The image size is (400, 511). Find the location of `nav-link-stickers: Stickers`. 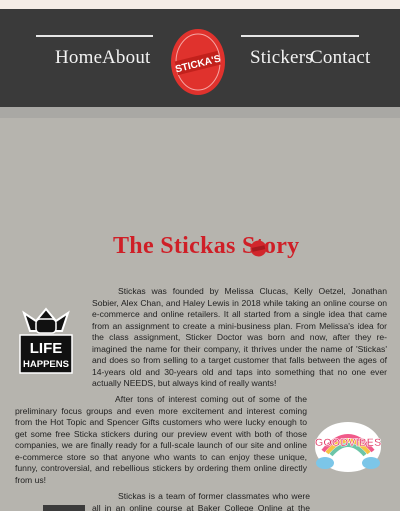

nav-link-stickers: Stickers is located at coordinates (281, 58).